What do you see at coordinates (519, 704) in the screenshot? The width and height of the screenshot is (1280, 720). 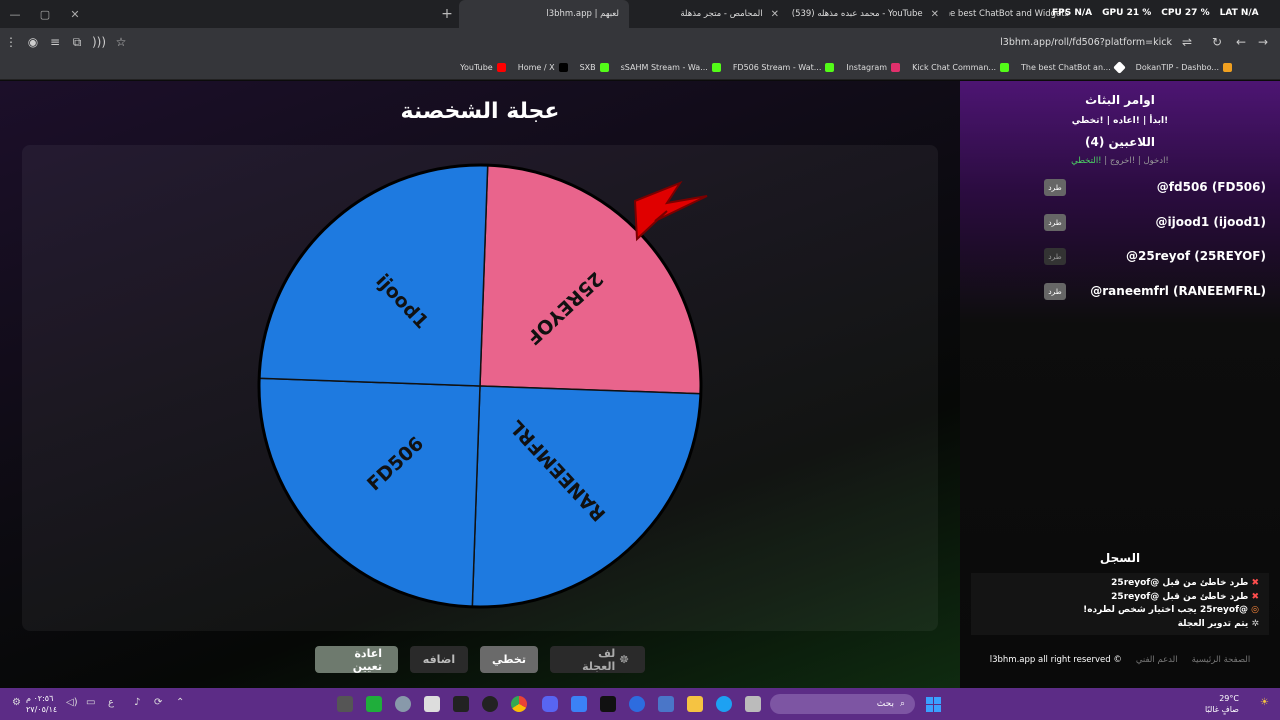 I see `chrome-icon` at bounding box center [519, 704].